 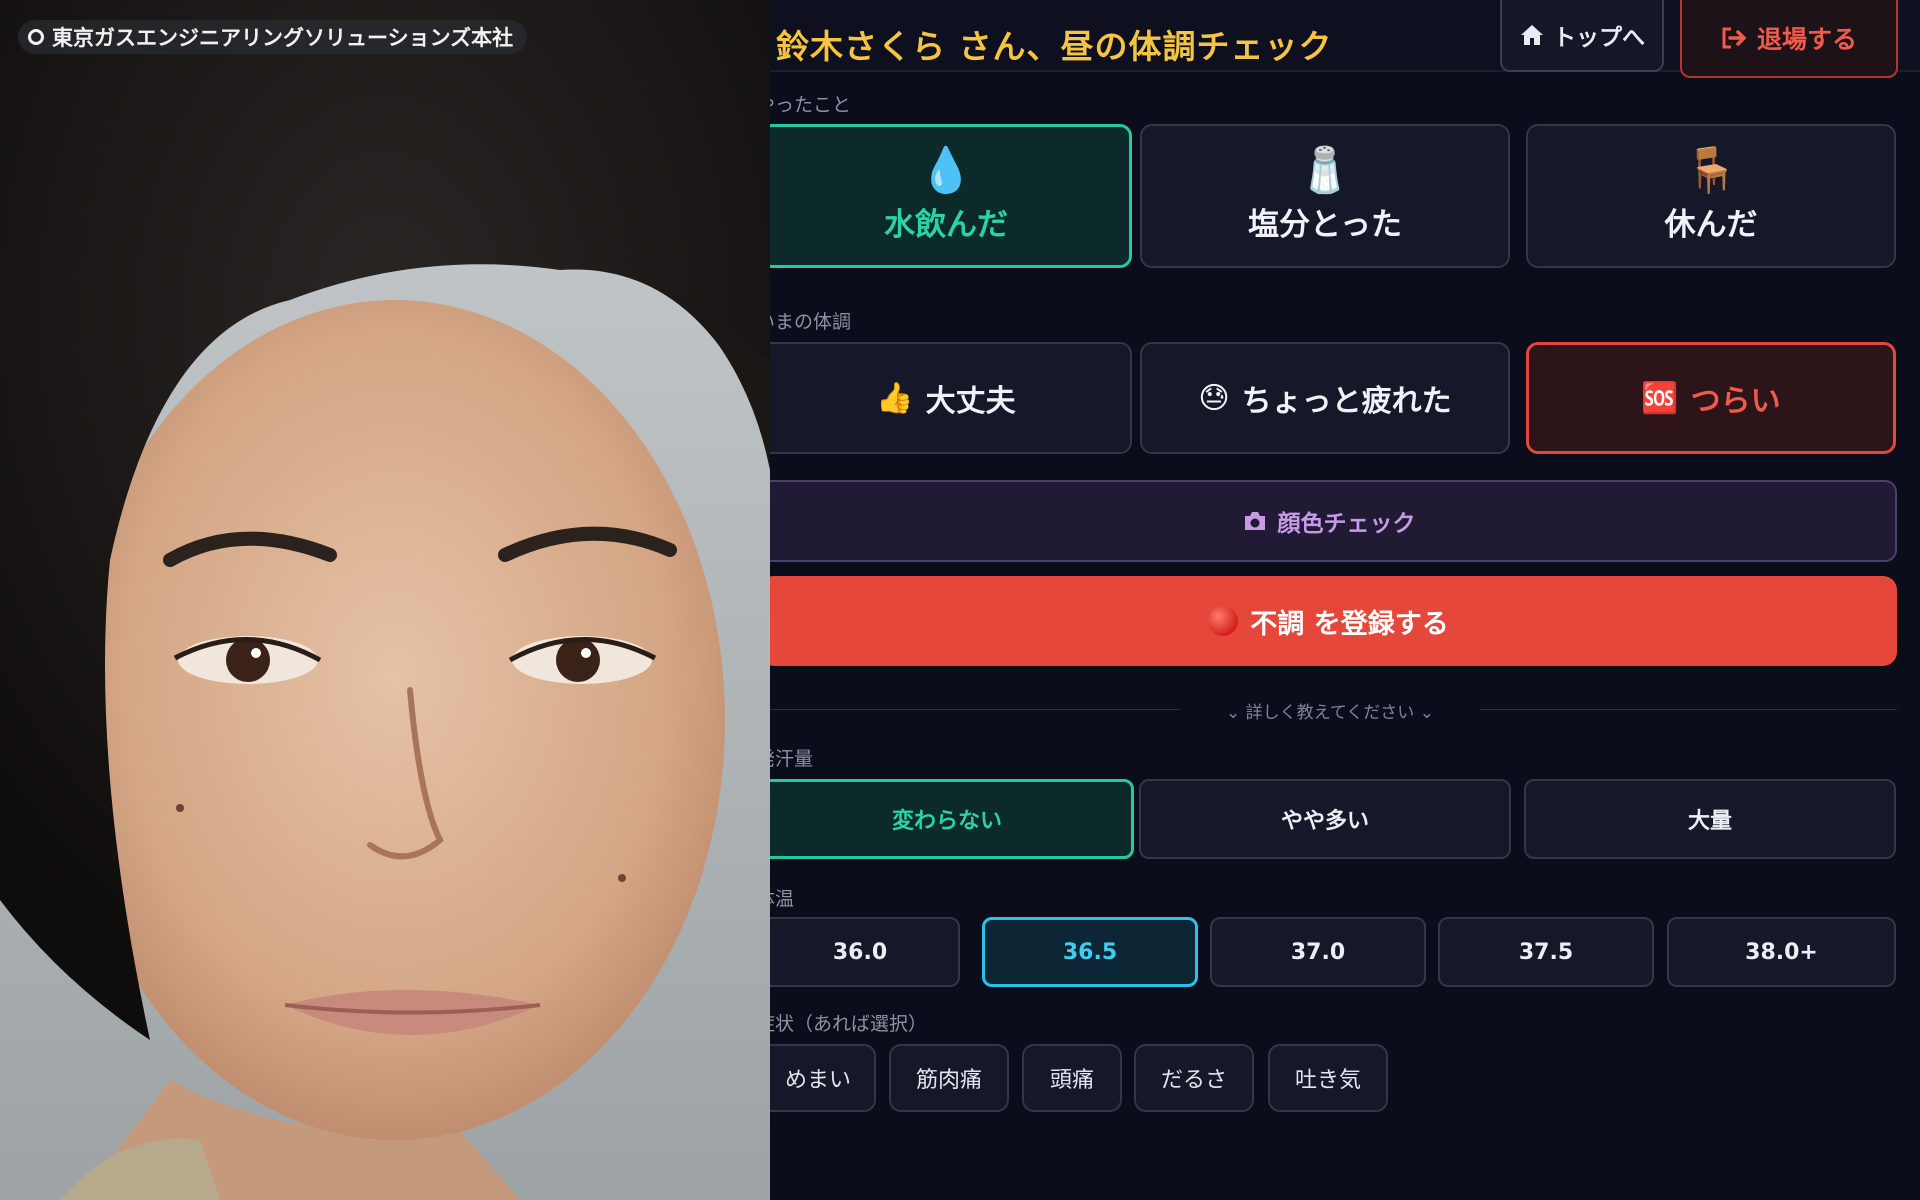 I want to click on page-title: 鈴木さくら さん、昼の体調チェック, so click(x=1054, y=46).